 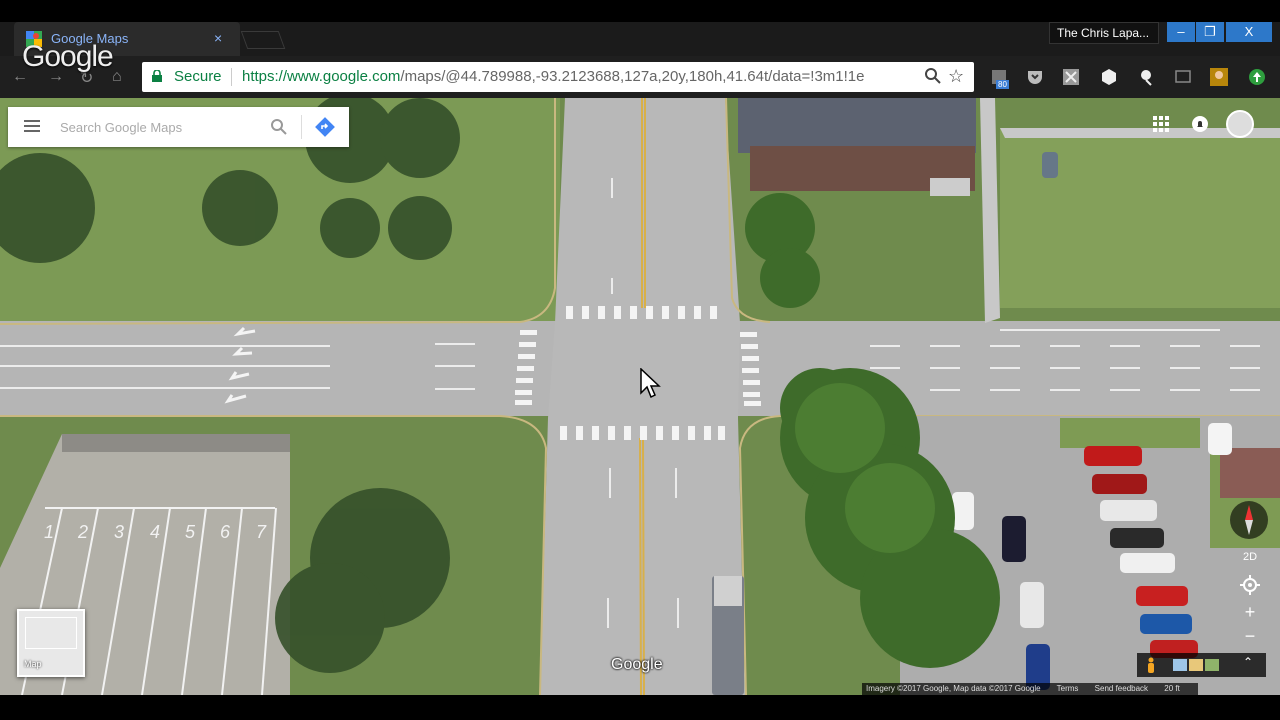 What do you see at coordinates (1250, 585) in the screenshot?
I see `my-location-icon` at bounding box center [1250, 585].